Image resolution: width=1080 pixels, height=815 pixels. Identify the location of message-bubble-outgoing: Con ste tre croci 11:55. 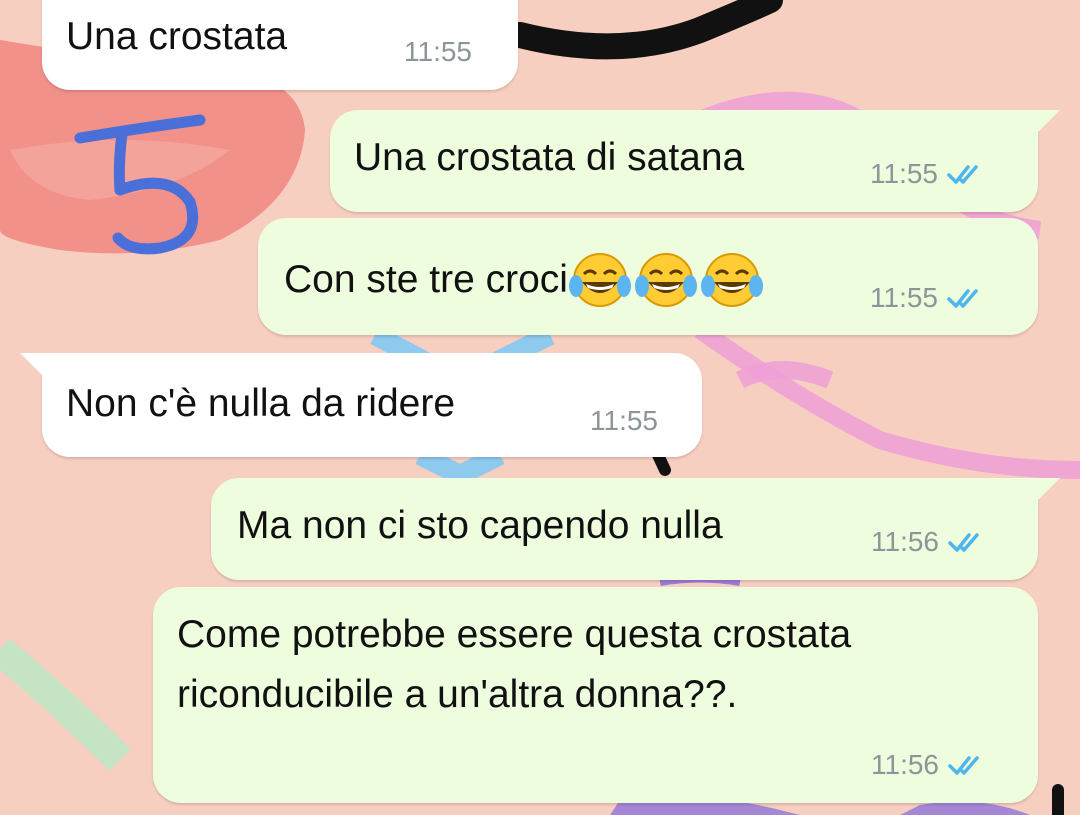
(648, 276).